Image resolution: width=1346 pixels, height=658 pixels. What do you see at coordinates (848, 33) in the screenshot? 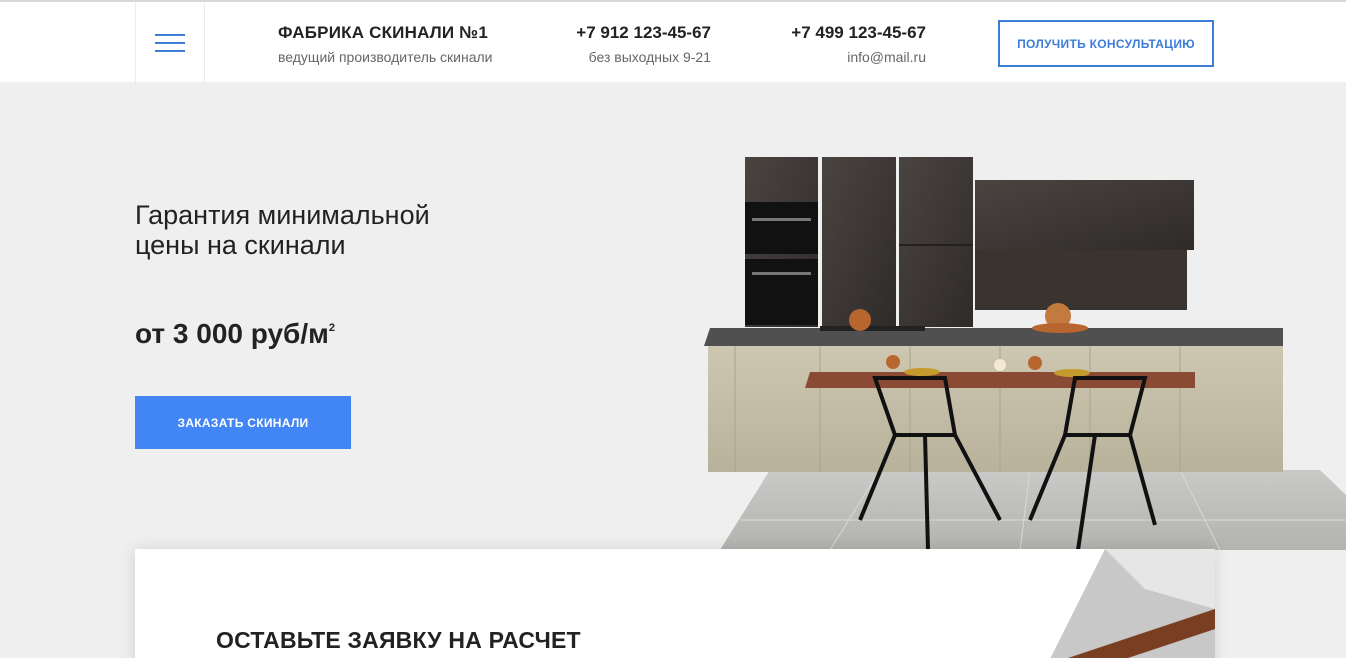
I see `phone-number-2: +7 499 123-45-67` at bounding box center [848, 33].